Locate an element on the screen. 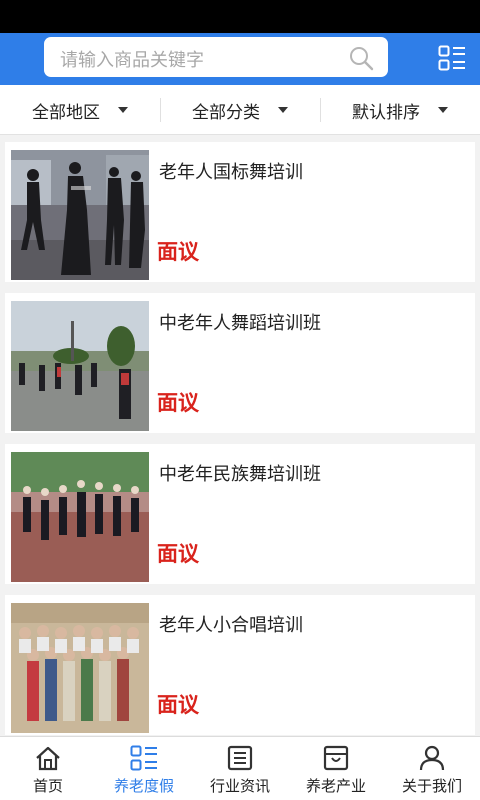 This screenshot has height=800, width=480. store-icon is located at coordinates (336, 758).